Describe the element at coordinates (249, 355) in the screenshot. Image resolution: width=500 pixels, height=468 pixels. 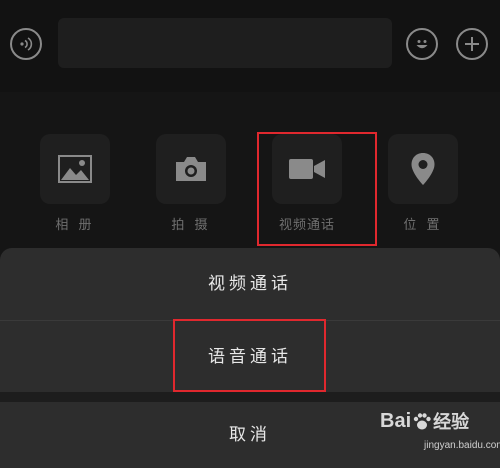
I see `voice-call-highlight` at that location.